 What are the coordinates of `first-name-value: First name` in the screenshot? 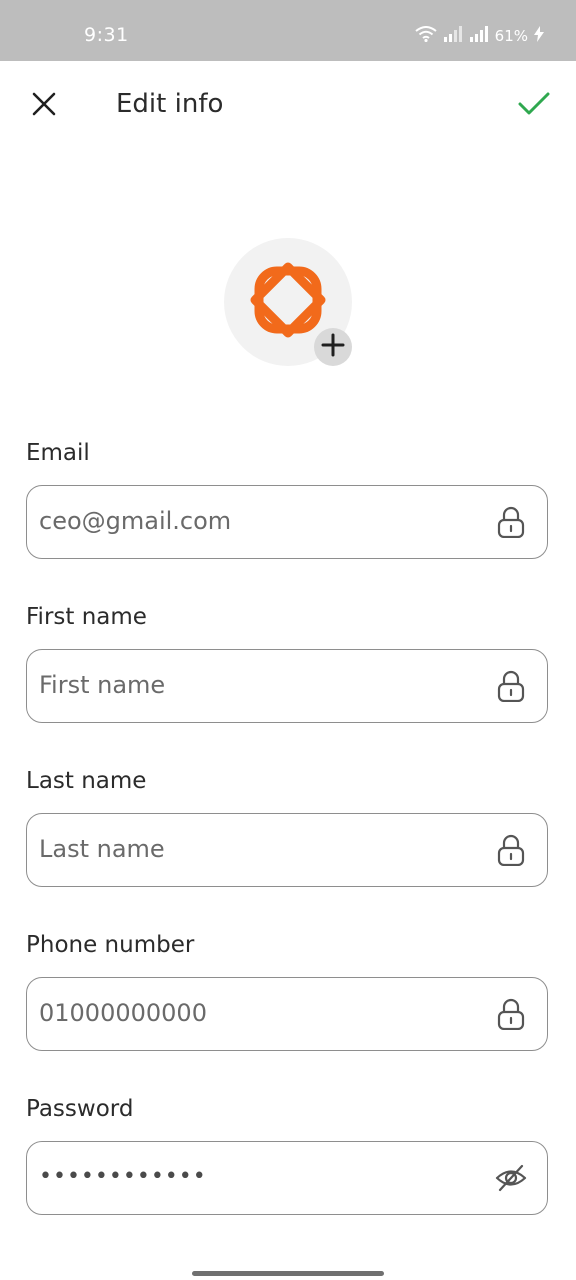 It's located at (102, 685).